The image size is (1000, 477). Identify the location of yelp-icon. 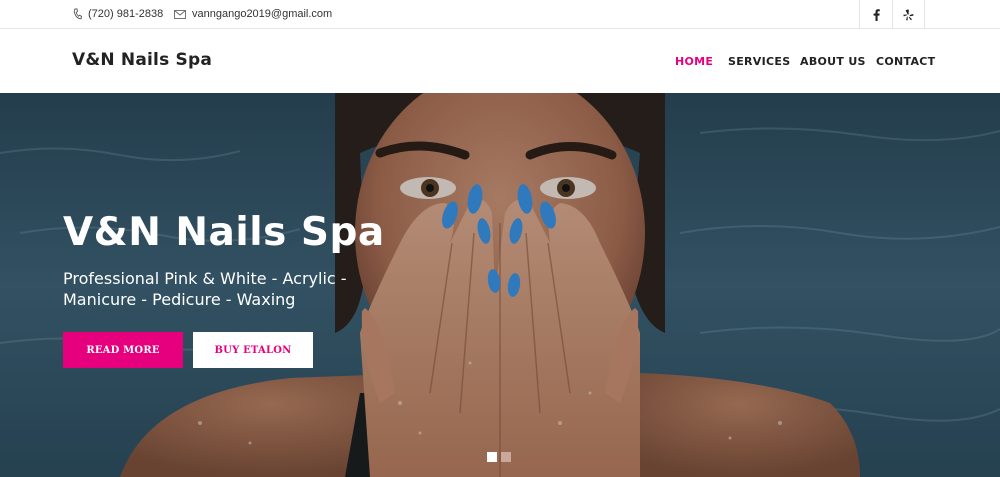
(908, 14).